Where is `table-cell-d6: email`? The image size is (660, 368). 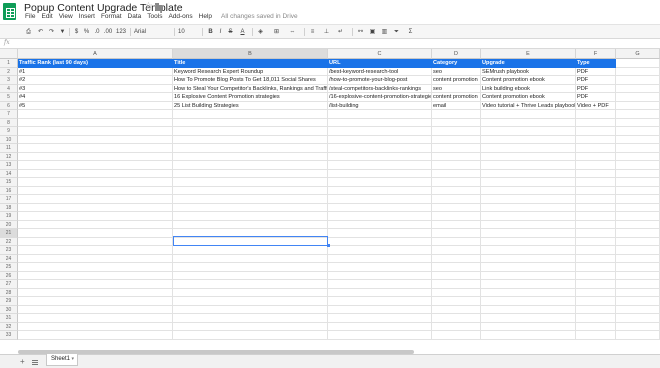 table-cell-d6: email is located at coordinates (456, 105).